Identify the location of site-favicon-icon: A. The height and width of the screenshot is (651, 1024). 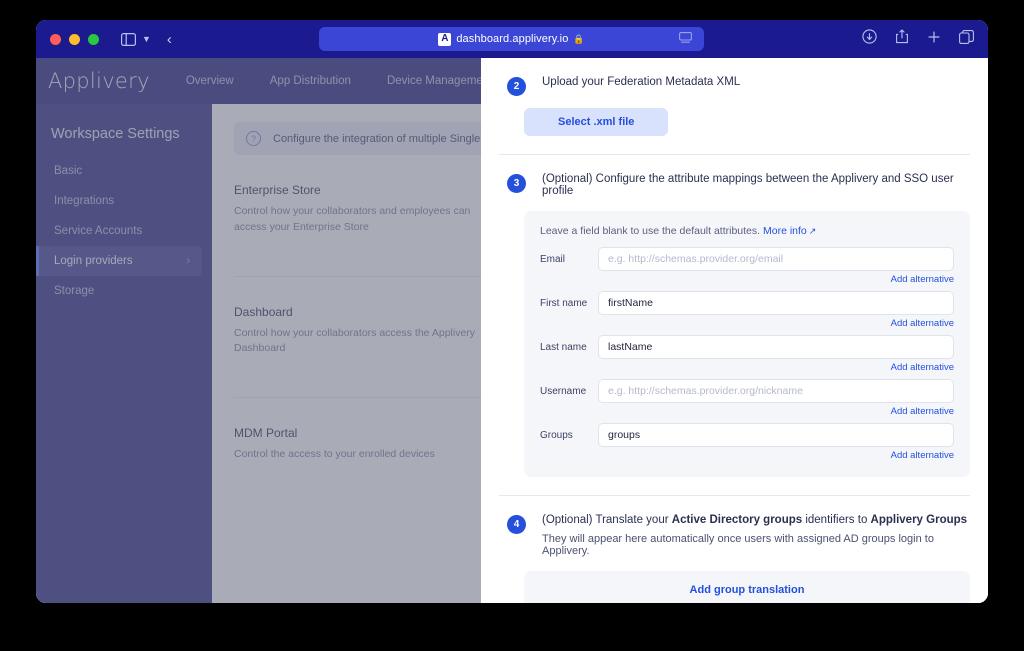
(445, 39).